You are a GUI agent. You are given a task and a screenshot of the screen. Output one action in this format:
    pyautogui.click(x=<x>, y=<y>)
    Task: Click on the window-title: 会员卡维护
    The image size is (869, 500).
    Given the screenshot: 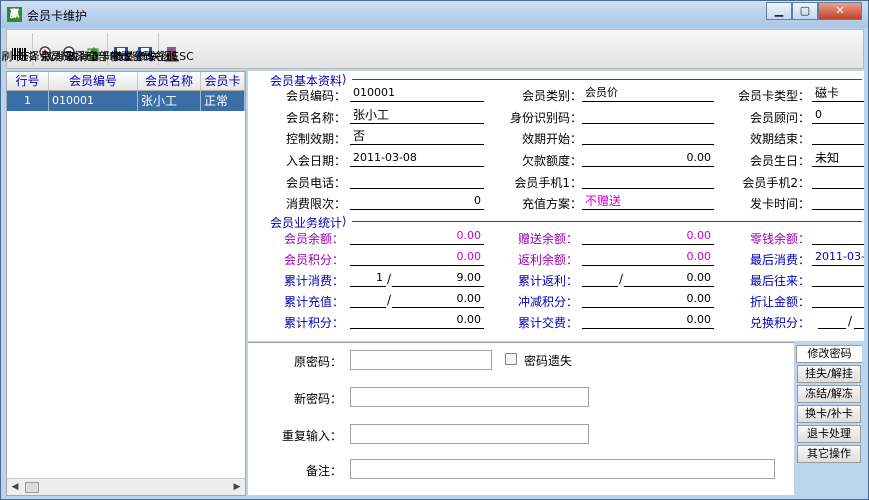 What is the action you would take?
    pyautogui.click(x=57, y=16)
    